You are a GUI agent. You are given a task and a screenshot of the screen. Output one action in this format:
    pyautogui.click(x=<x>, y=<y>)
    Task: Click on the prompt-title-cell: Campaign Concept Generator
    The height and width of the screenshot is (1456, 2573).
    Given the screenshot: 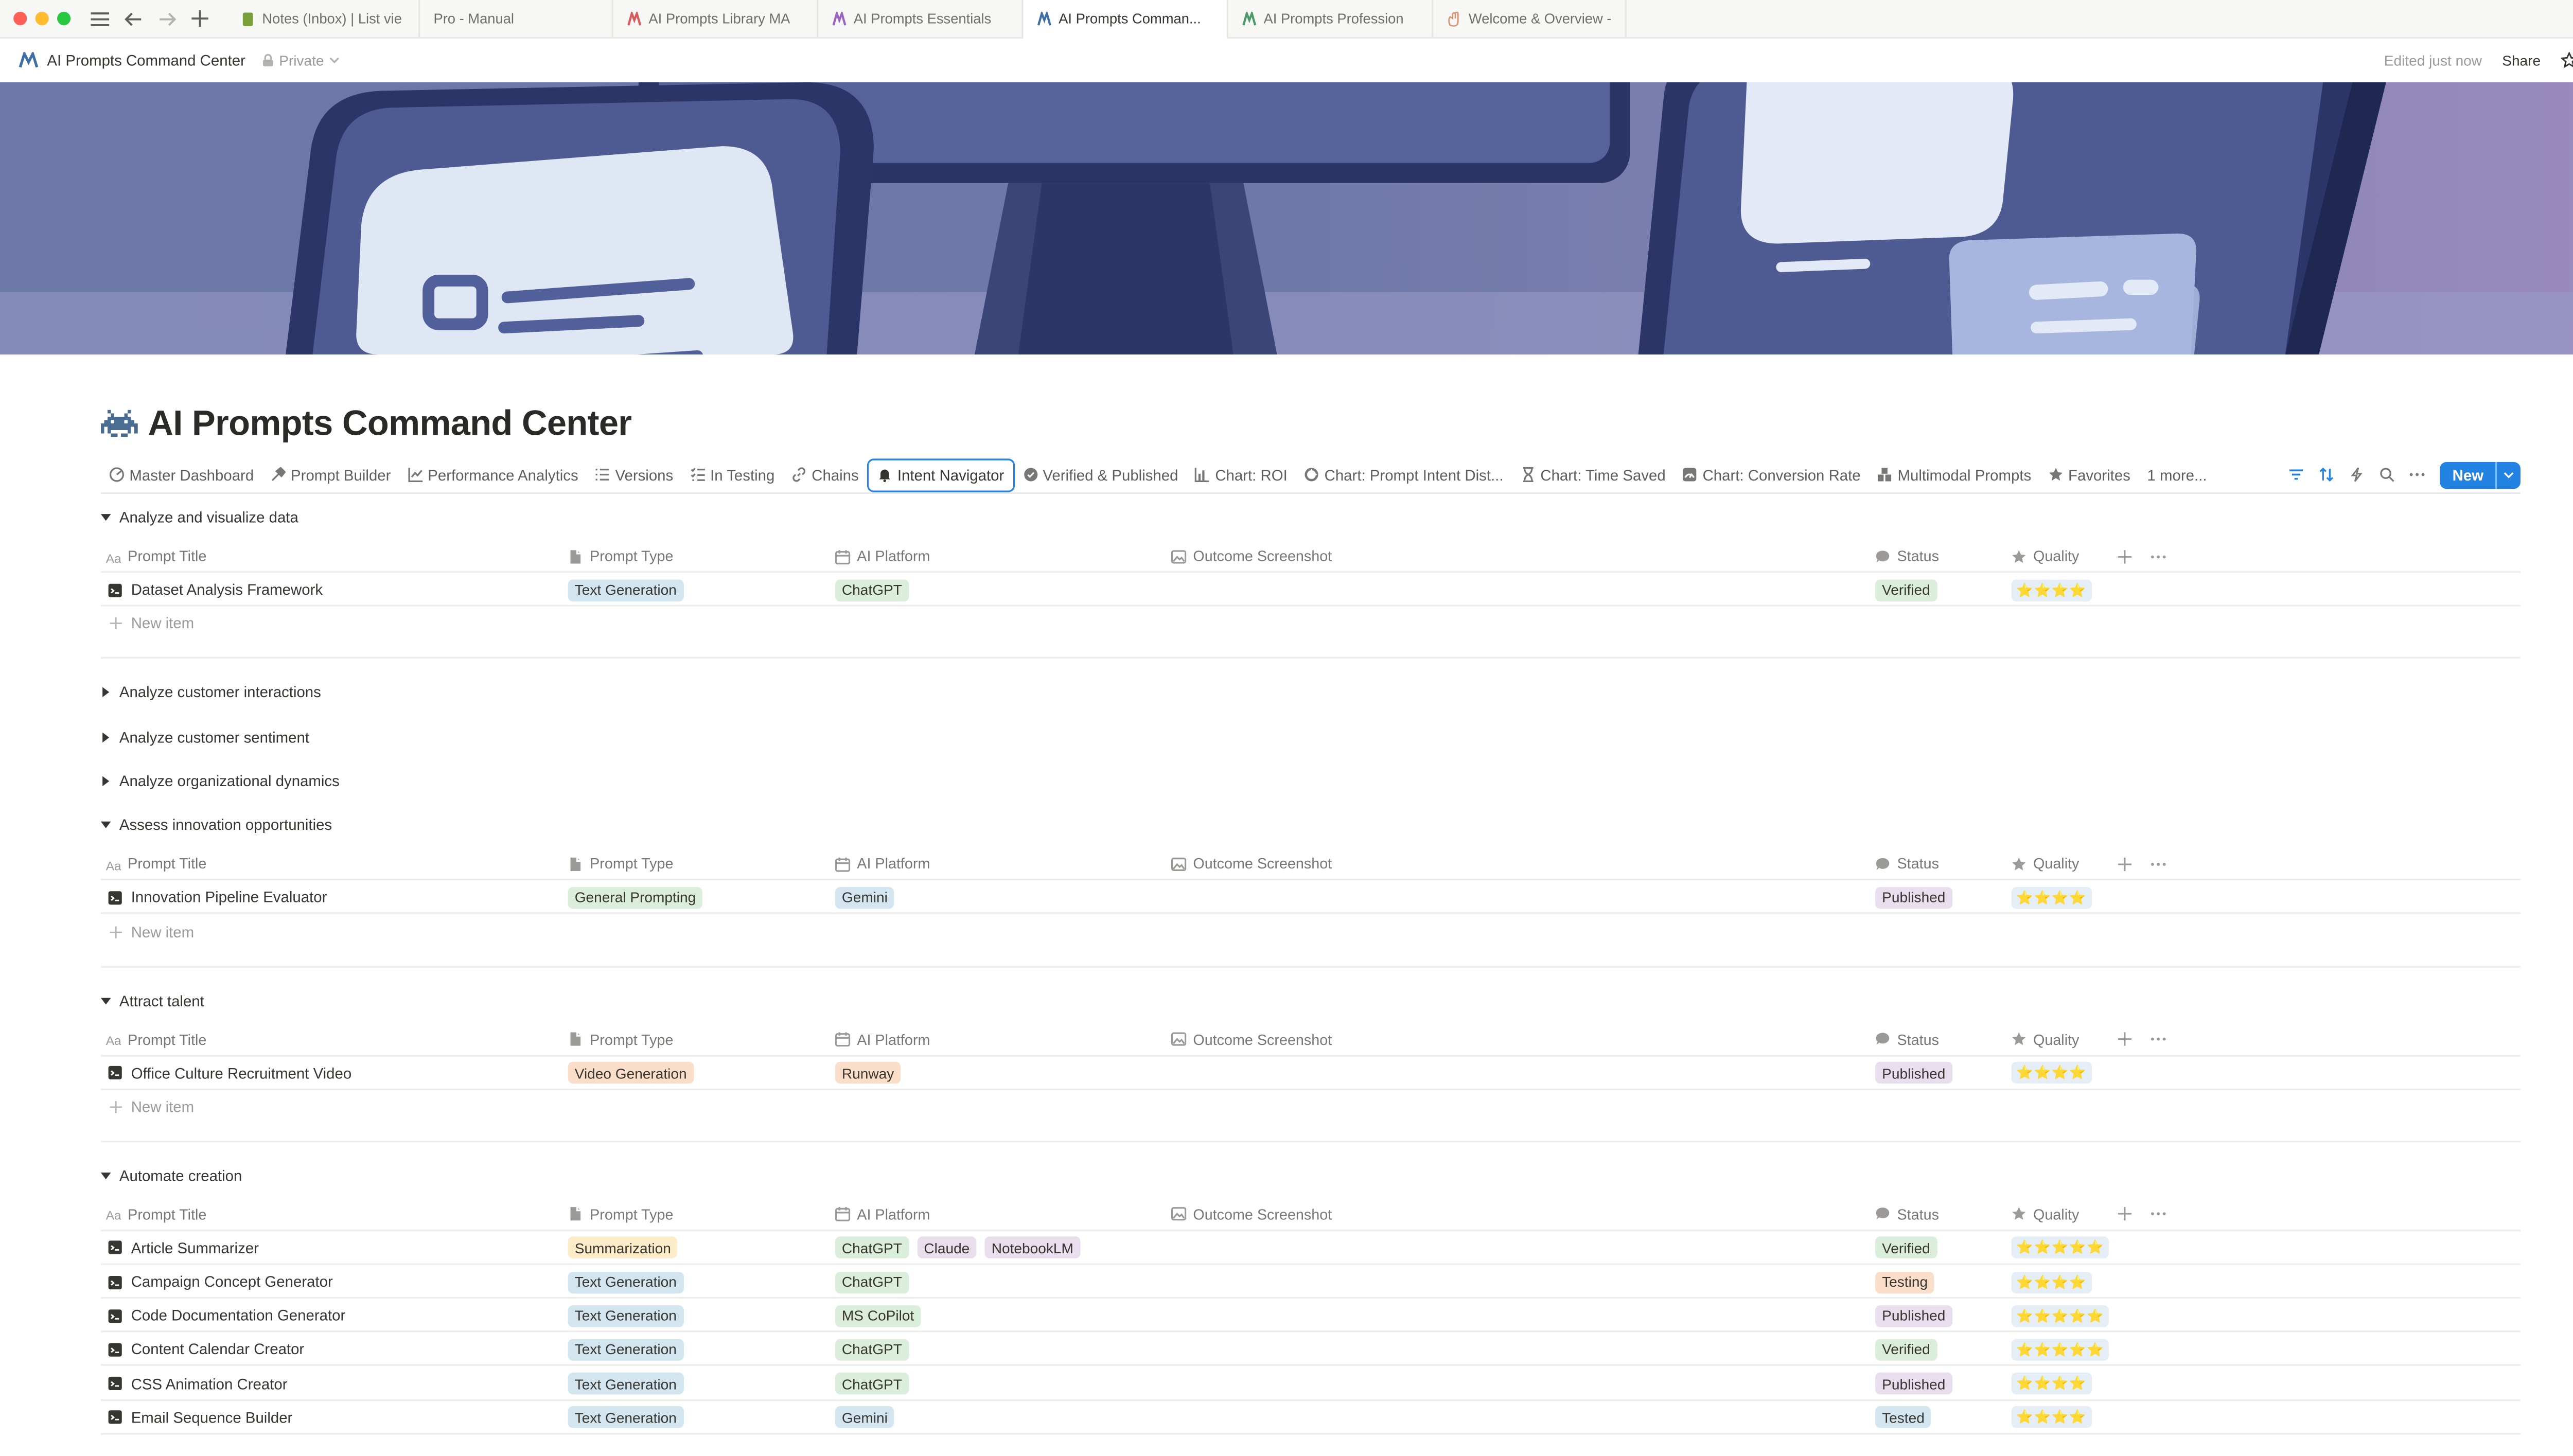 What is the action you would take?
    pyautogui.click(x=220, y=1282)
    